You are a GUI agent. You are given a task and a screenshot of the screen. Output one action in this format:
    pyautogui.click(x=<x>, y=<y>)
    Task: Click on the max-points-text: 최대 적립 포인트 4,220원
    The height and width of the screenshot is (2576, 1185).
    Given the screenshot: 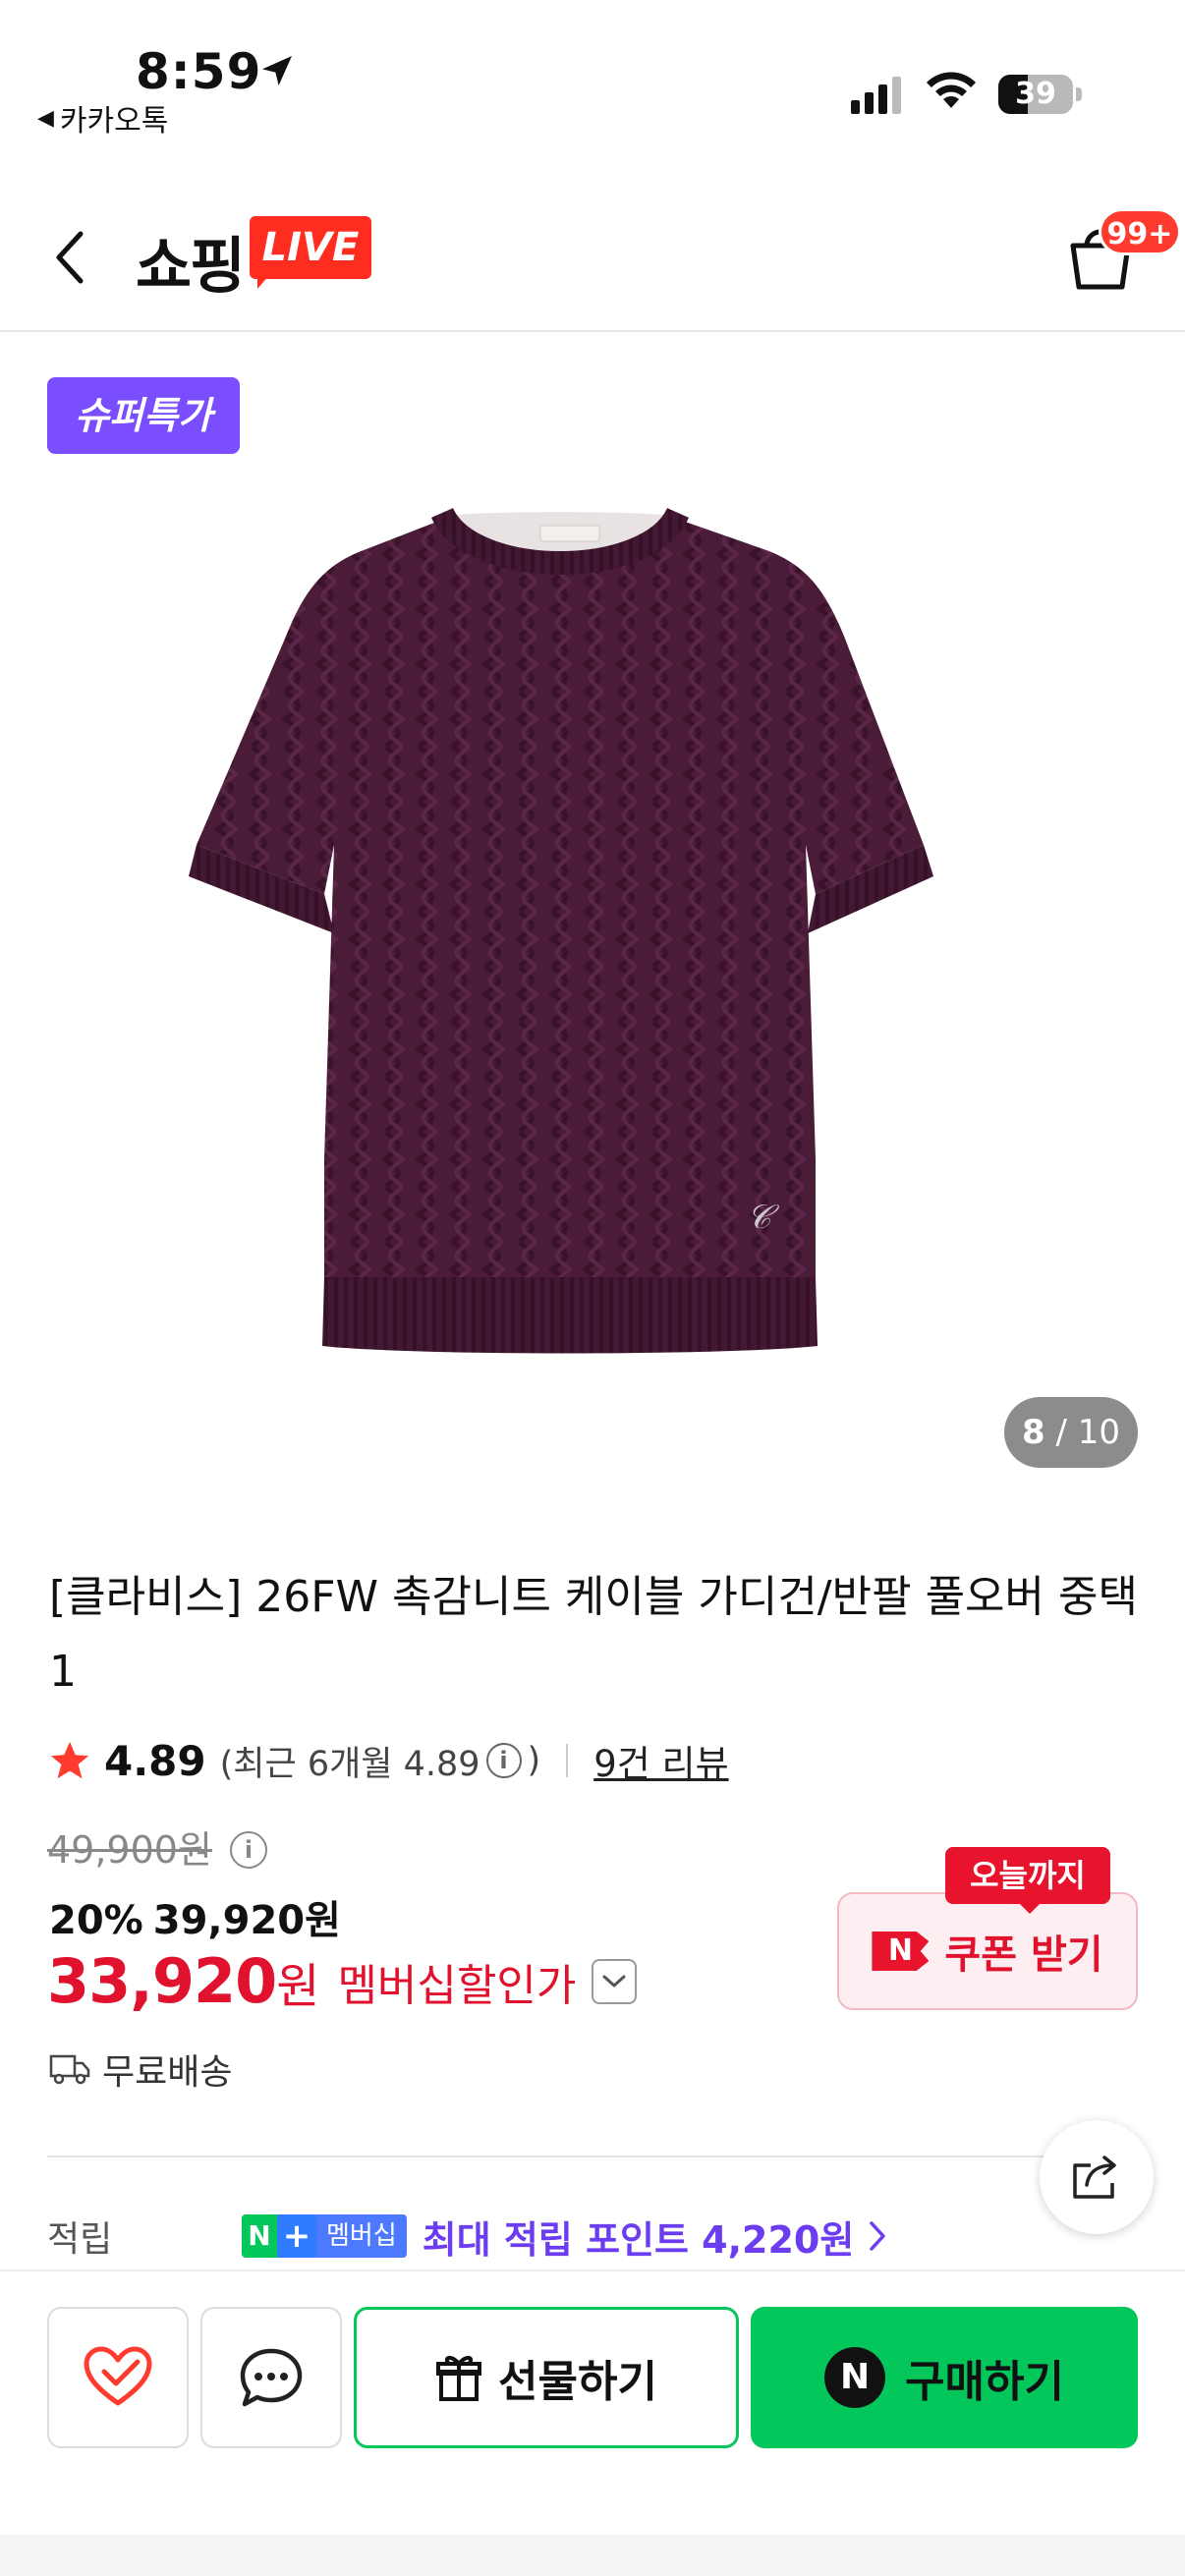 What is the action you would take?
    pyautogui.click(x=639, y=2239)
    